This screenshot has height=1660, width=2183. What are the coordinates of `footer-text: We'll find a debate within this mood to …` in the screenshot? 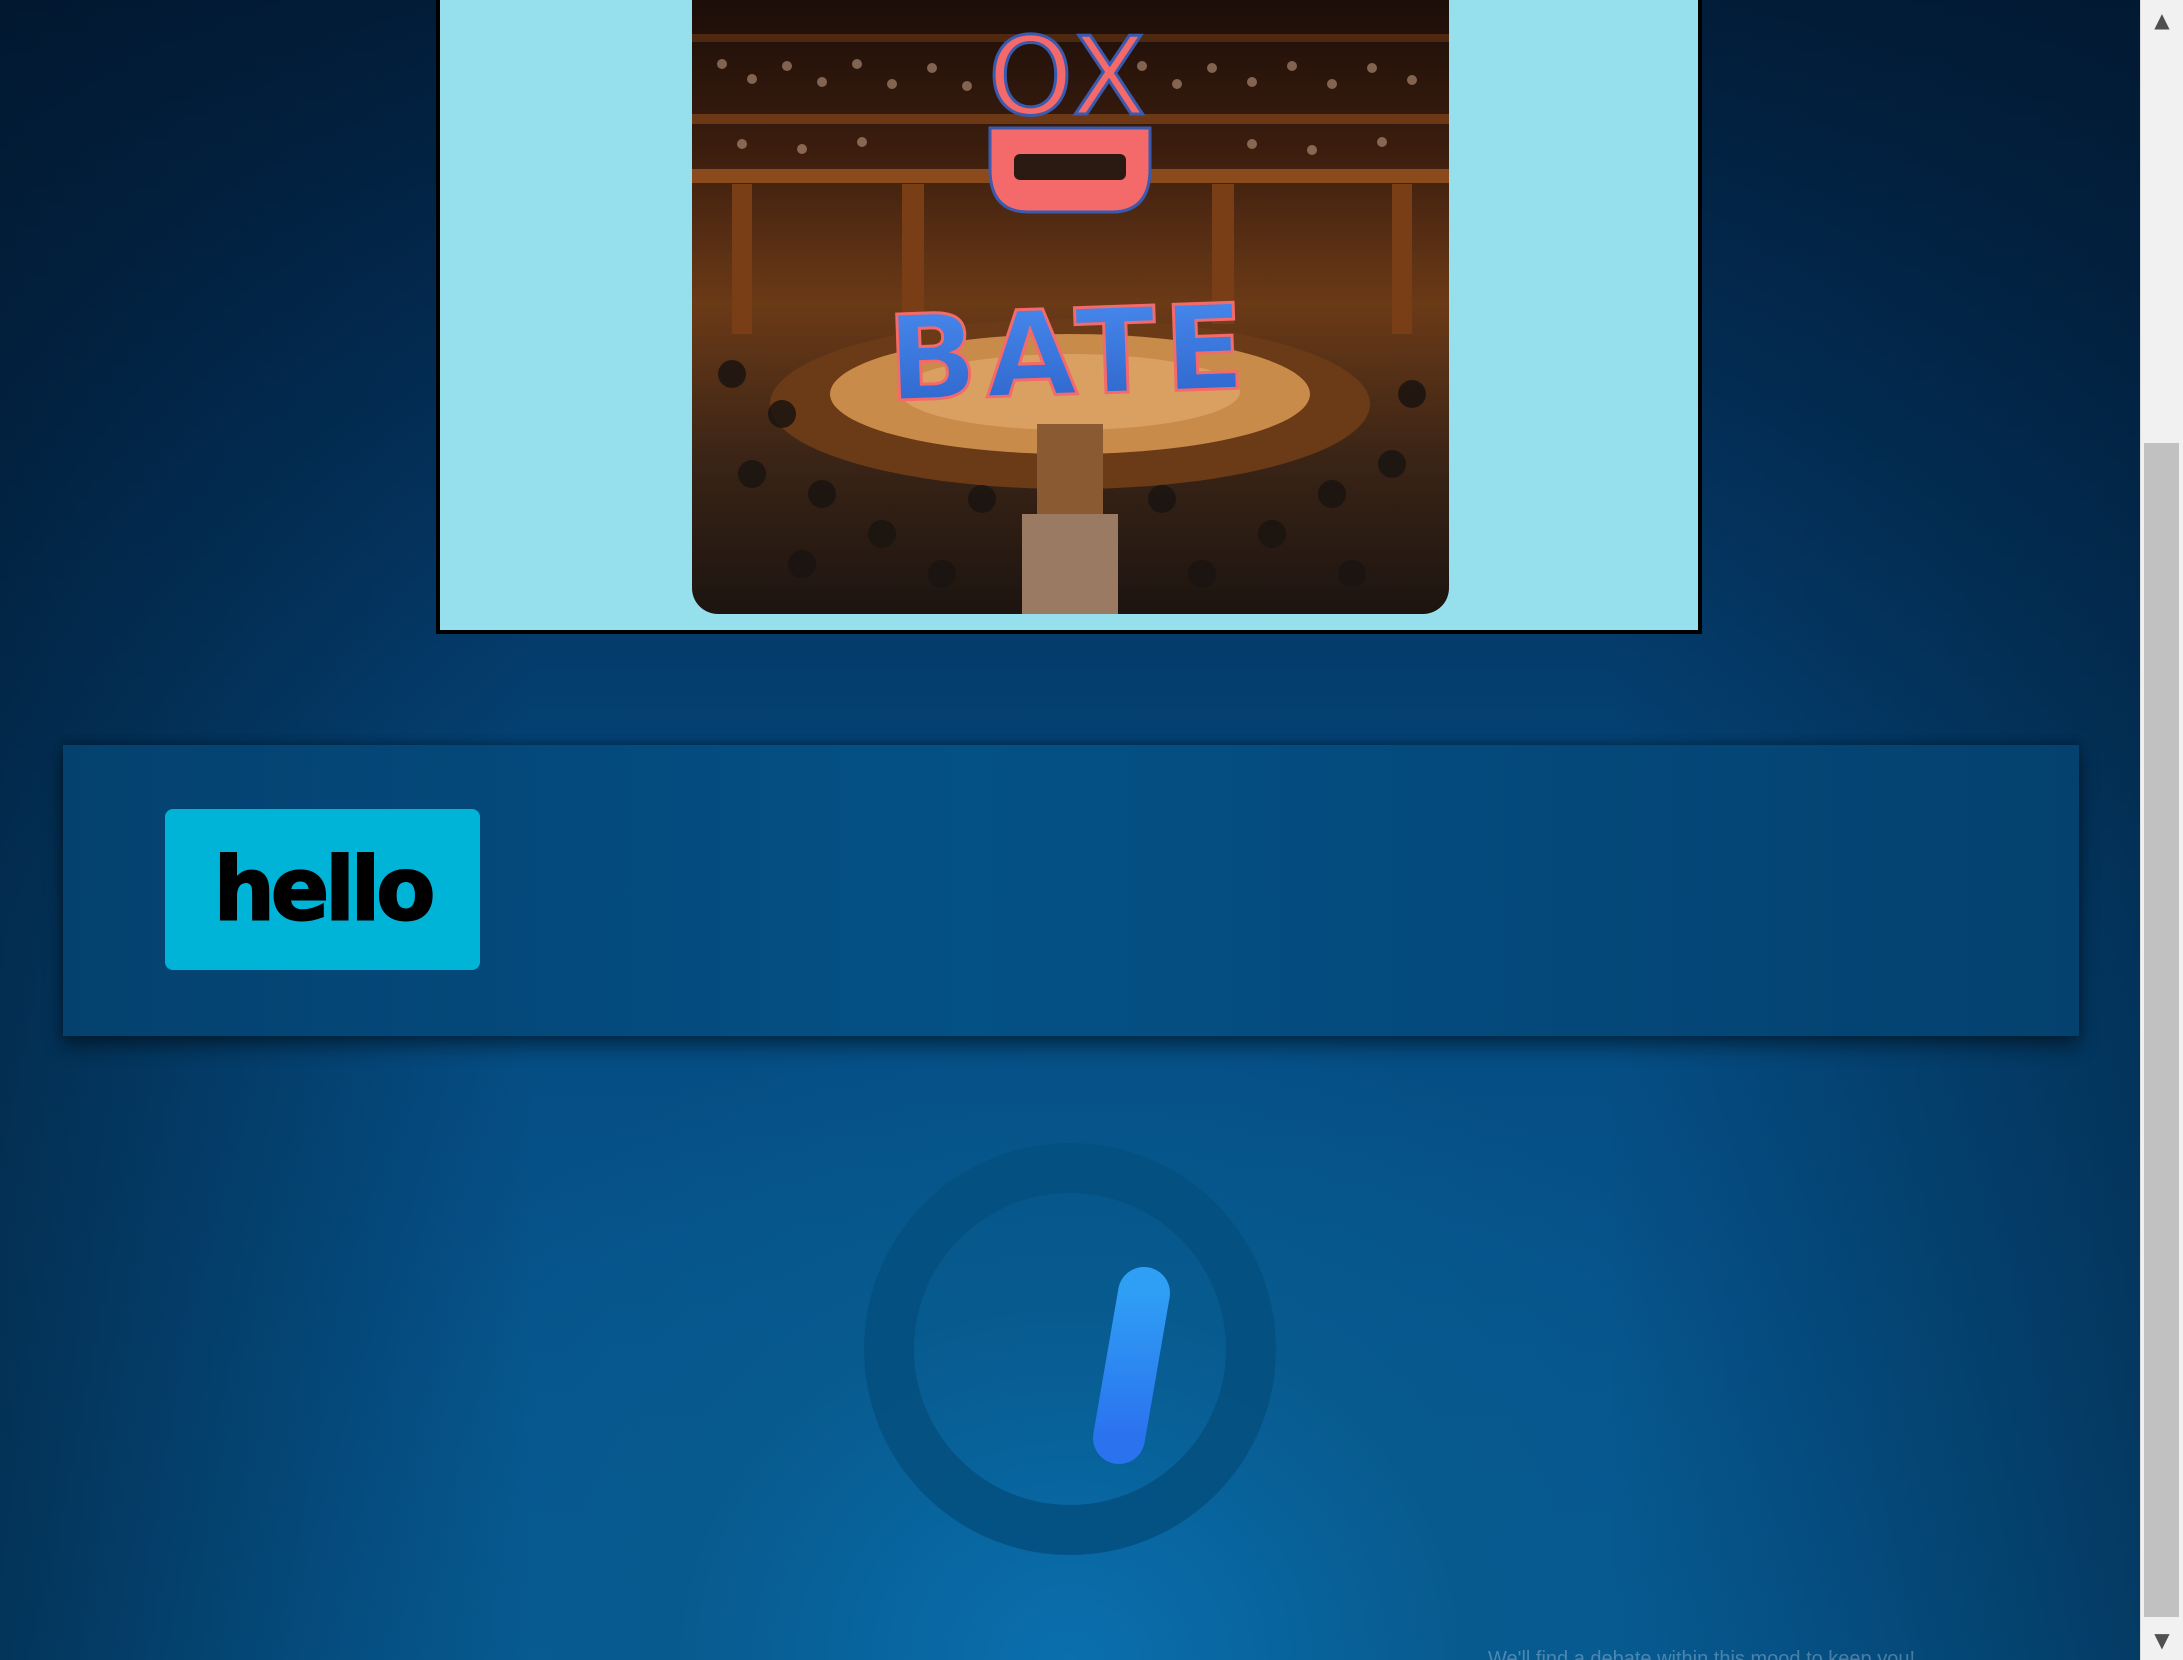 It's located at (1702, 1654).